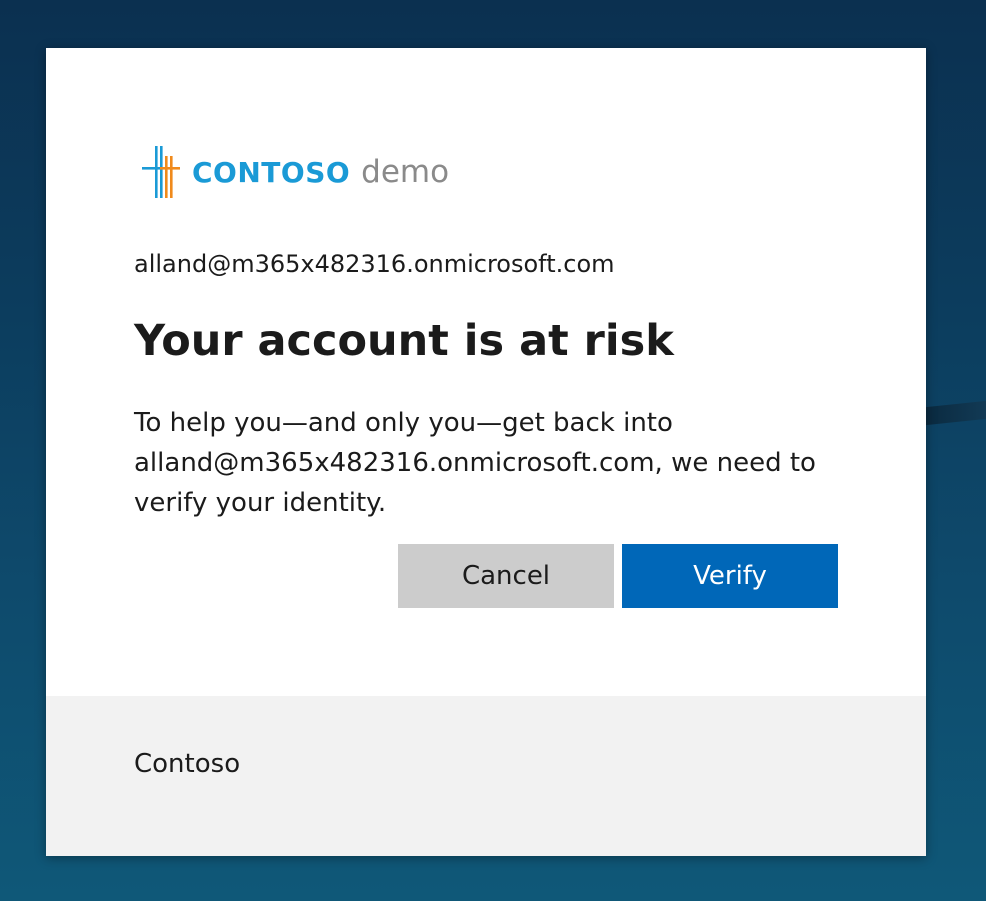 Image resolution: width=986 pixels, height=901 pixels. What do you see at coordinates (374, 264) in the screenshot?
I see `account-email: alland@m365x482316.onmicrosoft.com` at bounding box center [374, 264].